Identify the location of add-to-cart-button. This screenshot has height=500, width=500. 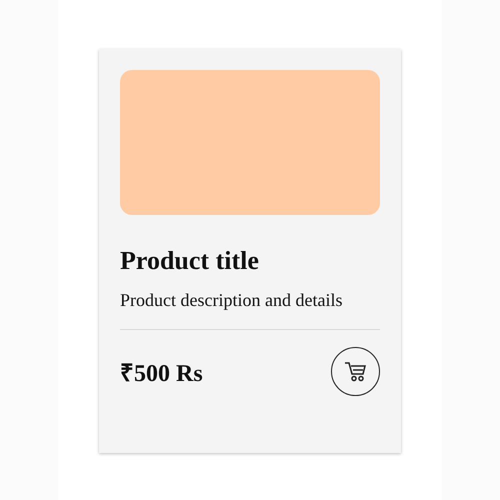
(355, 371).